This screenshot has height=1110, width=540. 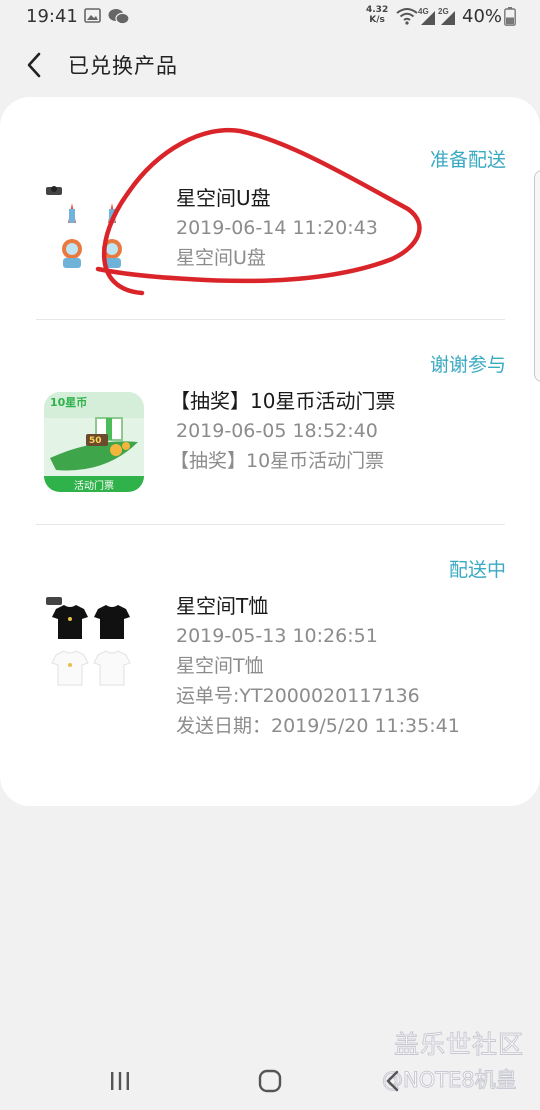 I want to click on ticket-thumb-badge: 50, so click(x=95, y=441).